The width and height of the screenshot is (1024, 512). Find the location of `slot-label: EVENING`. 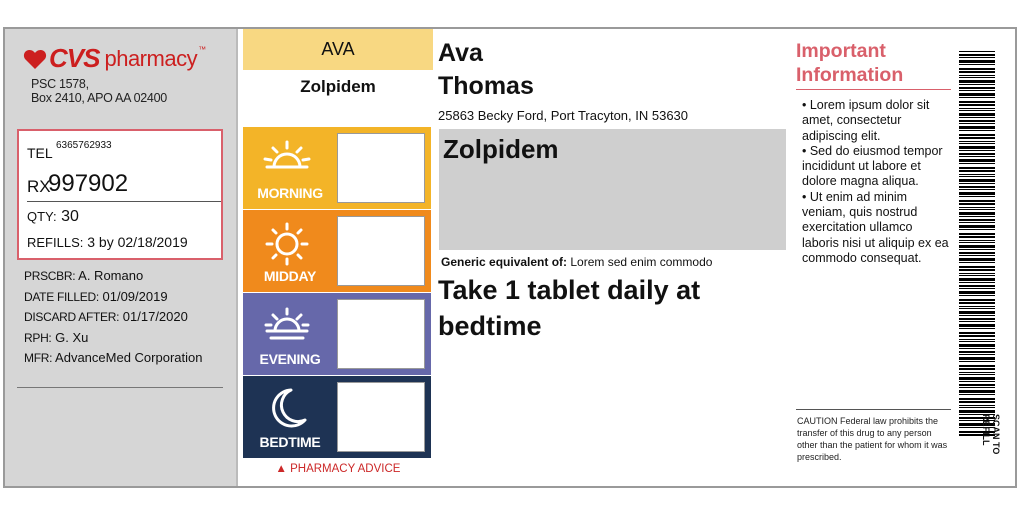

slot-label: EVENING is located at coordinates (290, 359).